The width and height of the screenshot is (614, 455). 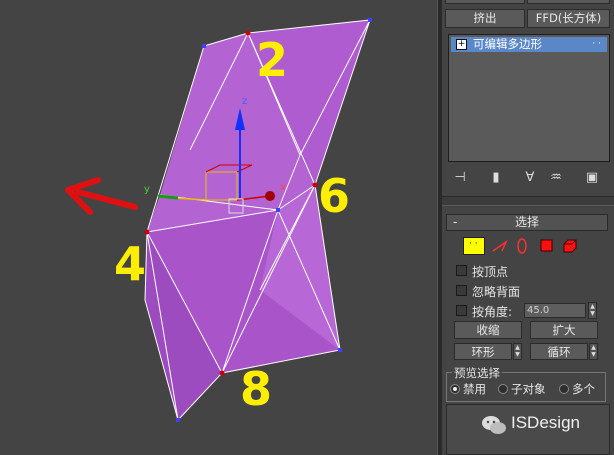 I want to click on panel-divider, so click(x=528, y=201).